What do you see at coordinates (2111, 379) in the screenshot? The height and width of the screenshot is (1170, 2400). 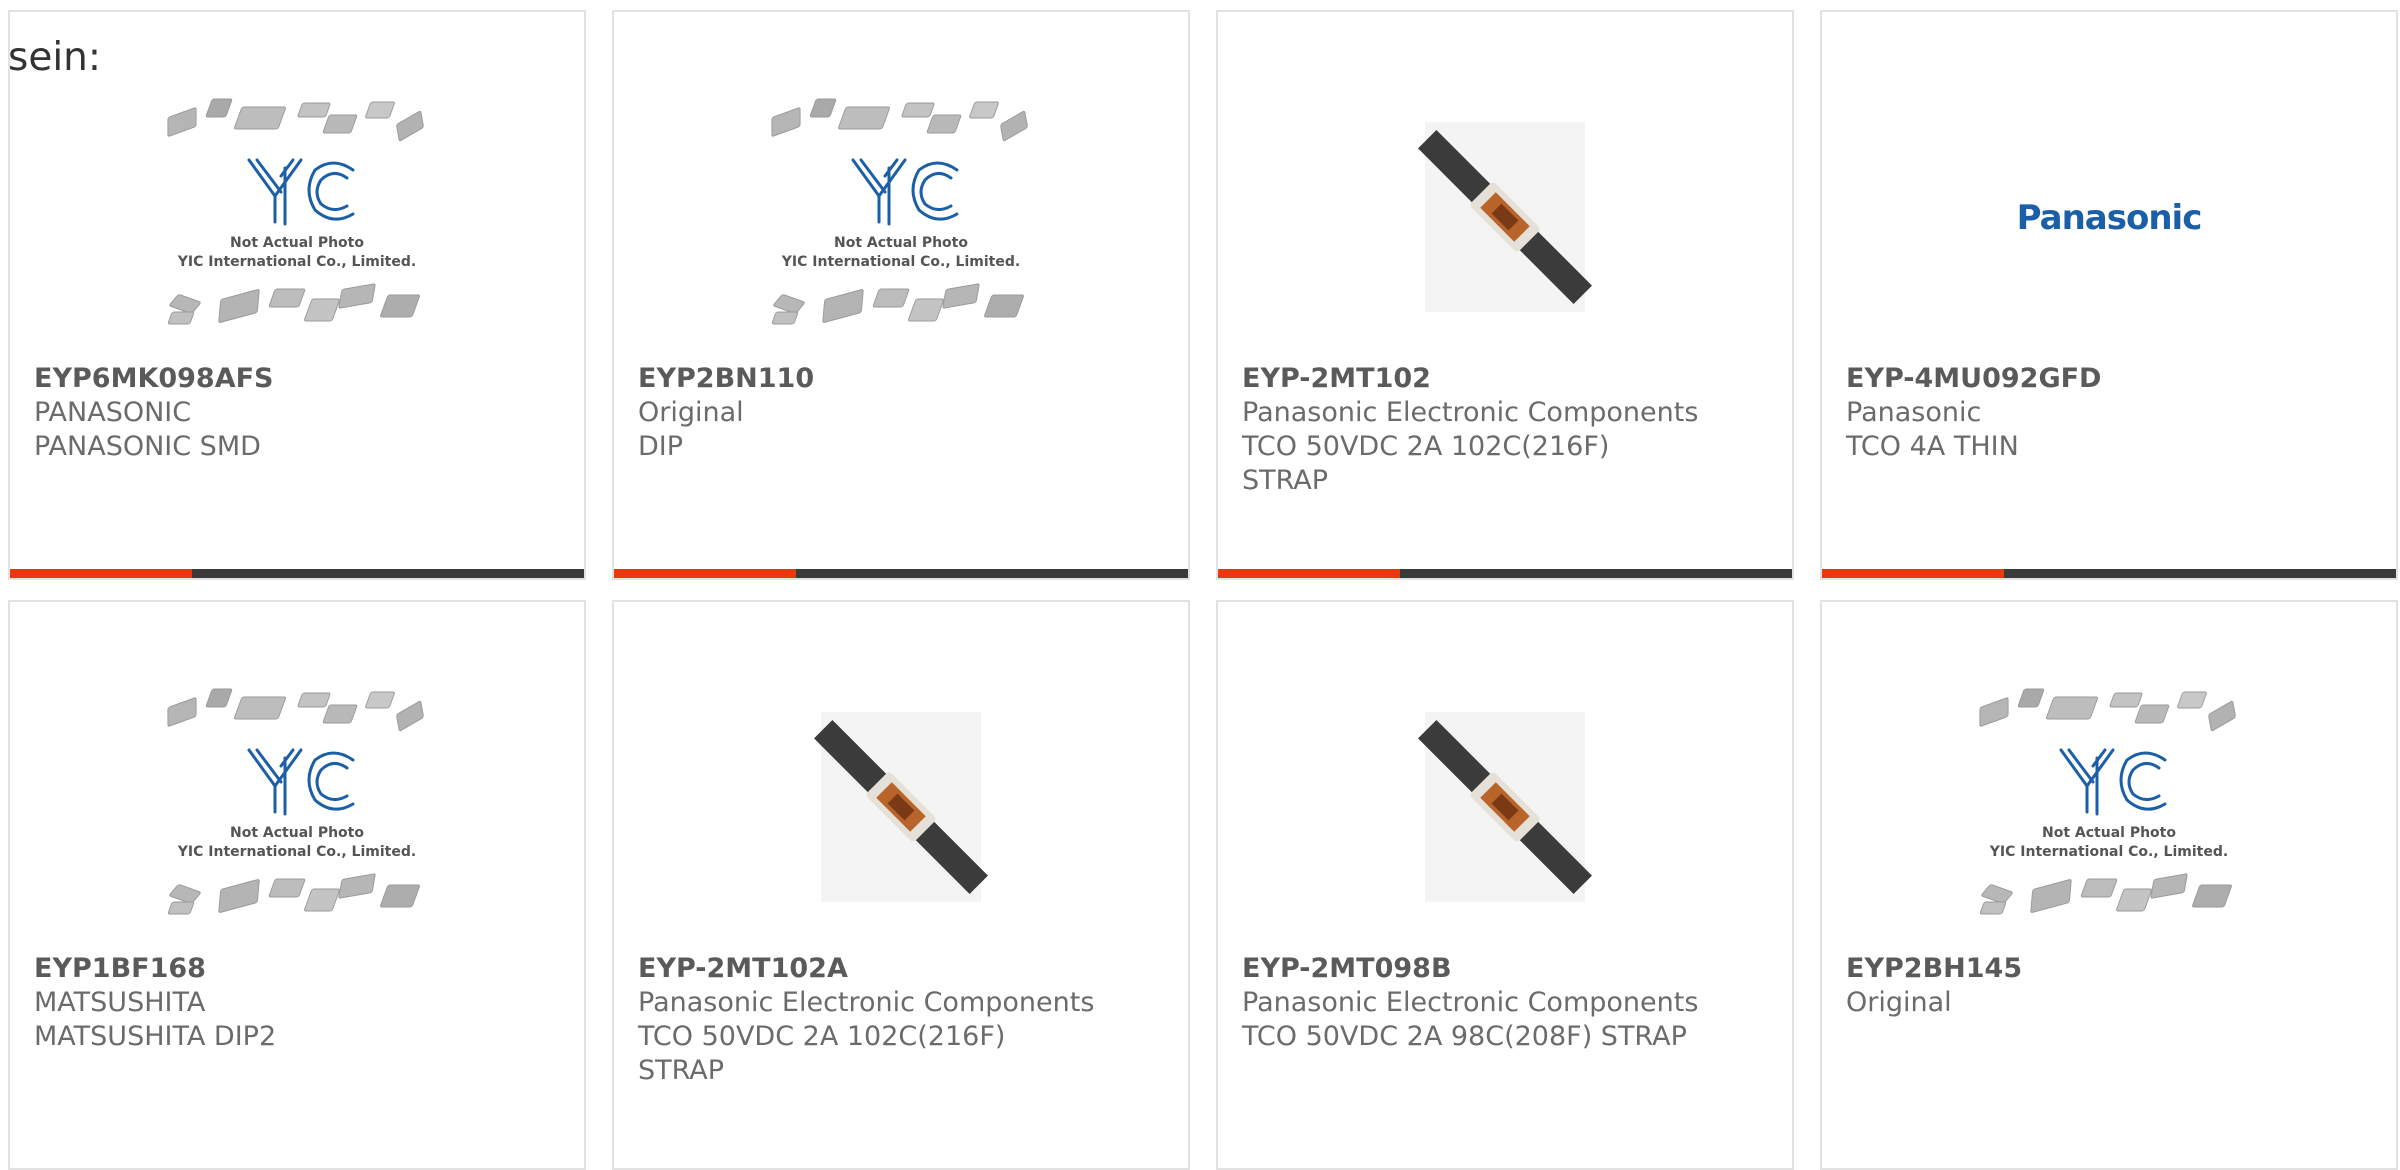 I see `part-number: EYP-4MU092GFD` at bounding box center [2111, 379].